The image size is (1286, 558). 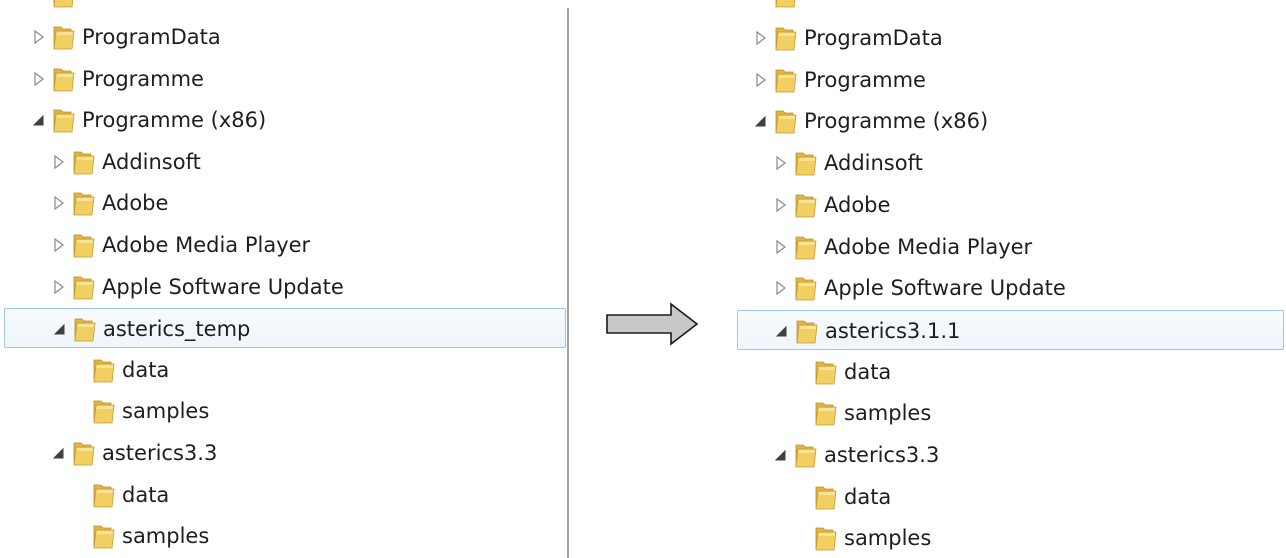 I want to click on tree-item-label: asterics_temp, so click(x=177, y=329).